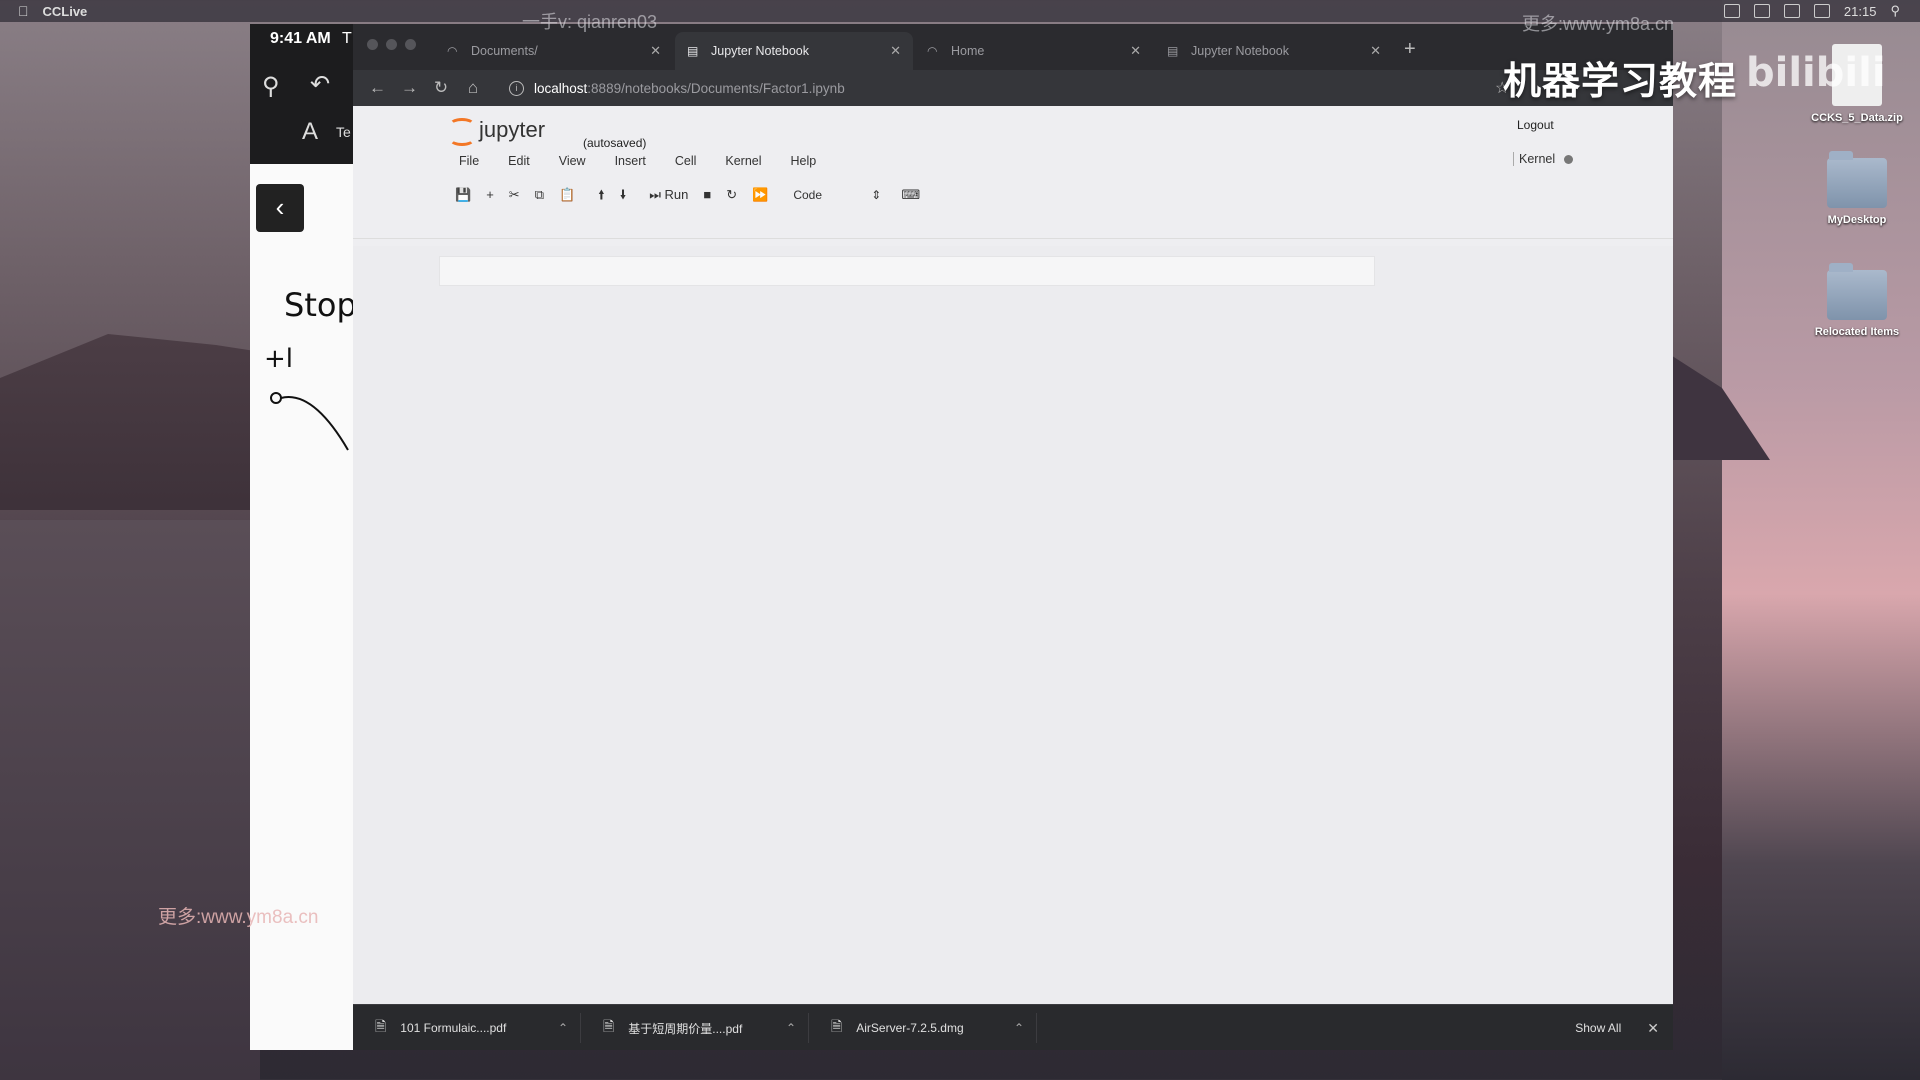 The height and width of the screenshot is (1080, 1920). I want to click on menu-insert: Insert, so click(630, 161).